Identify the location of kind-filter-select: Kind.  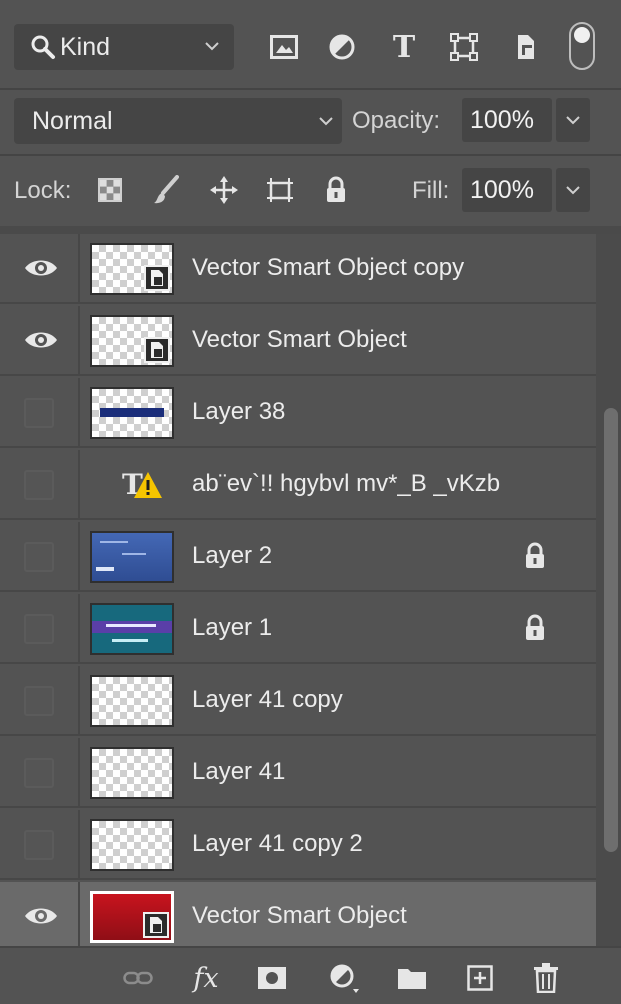
(124, 47).